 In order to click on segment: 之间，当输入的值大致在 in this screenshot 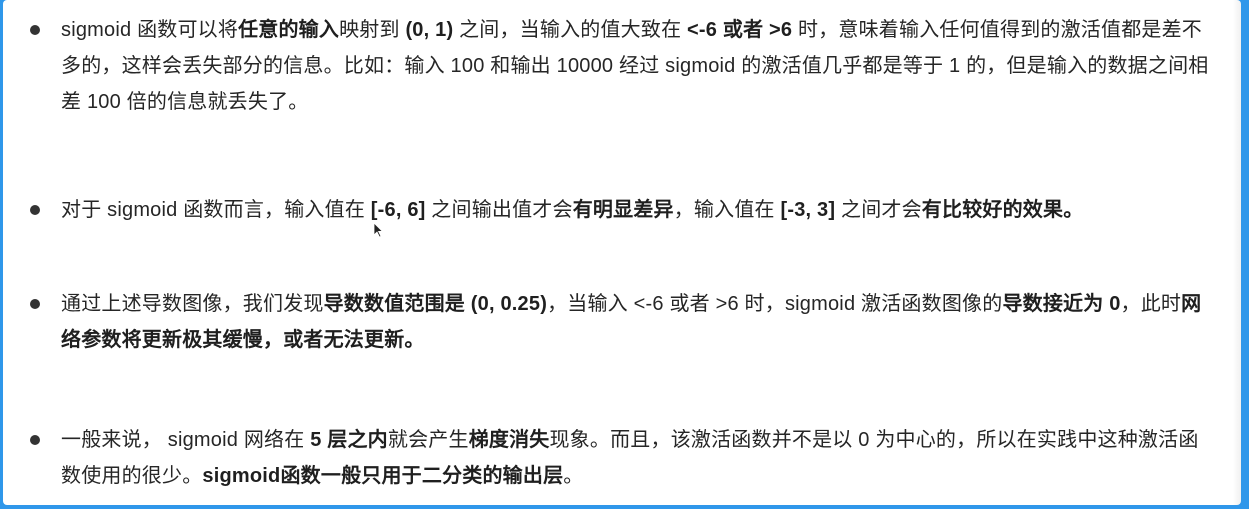, I will do `click(570, 30)`.